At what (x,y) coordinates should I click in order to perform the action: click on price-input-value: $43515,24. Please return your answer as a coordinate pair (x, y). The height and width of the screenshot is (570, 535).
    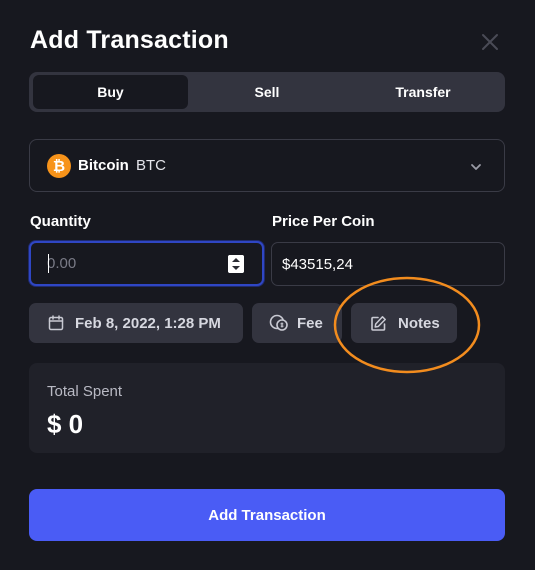
    Looking at the image, I should click on (317, 264).